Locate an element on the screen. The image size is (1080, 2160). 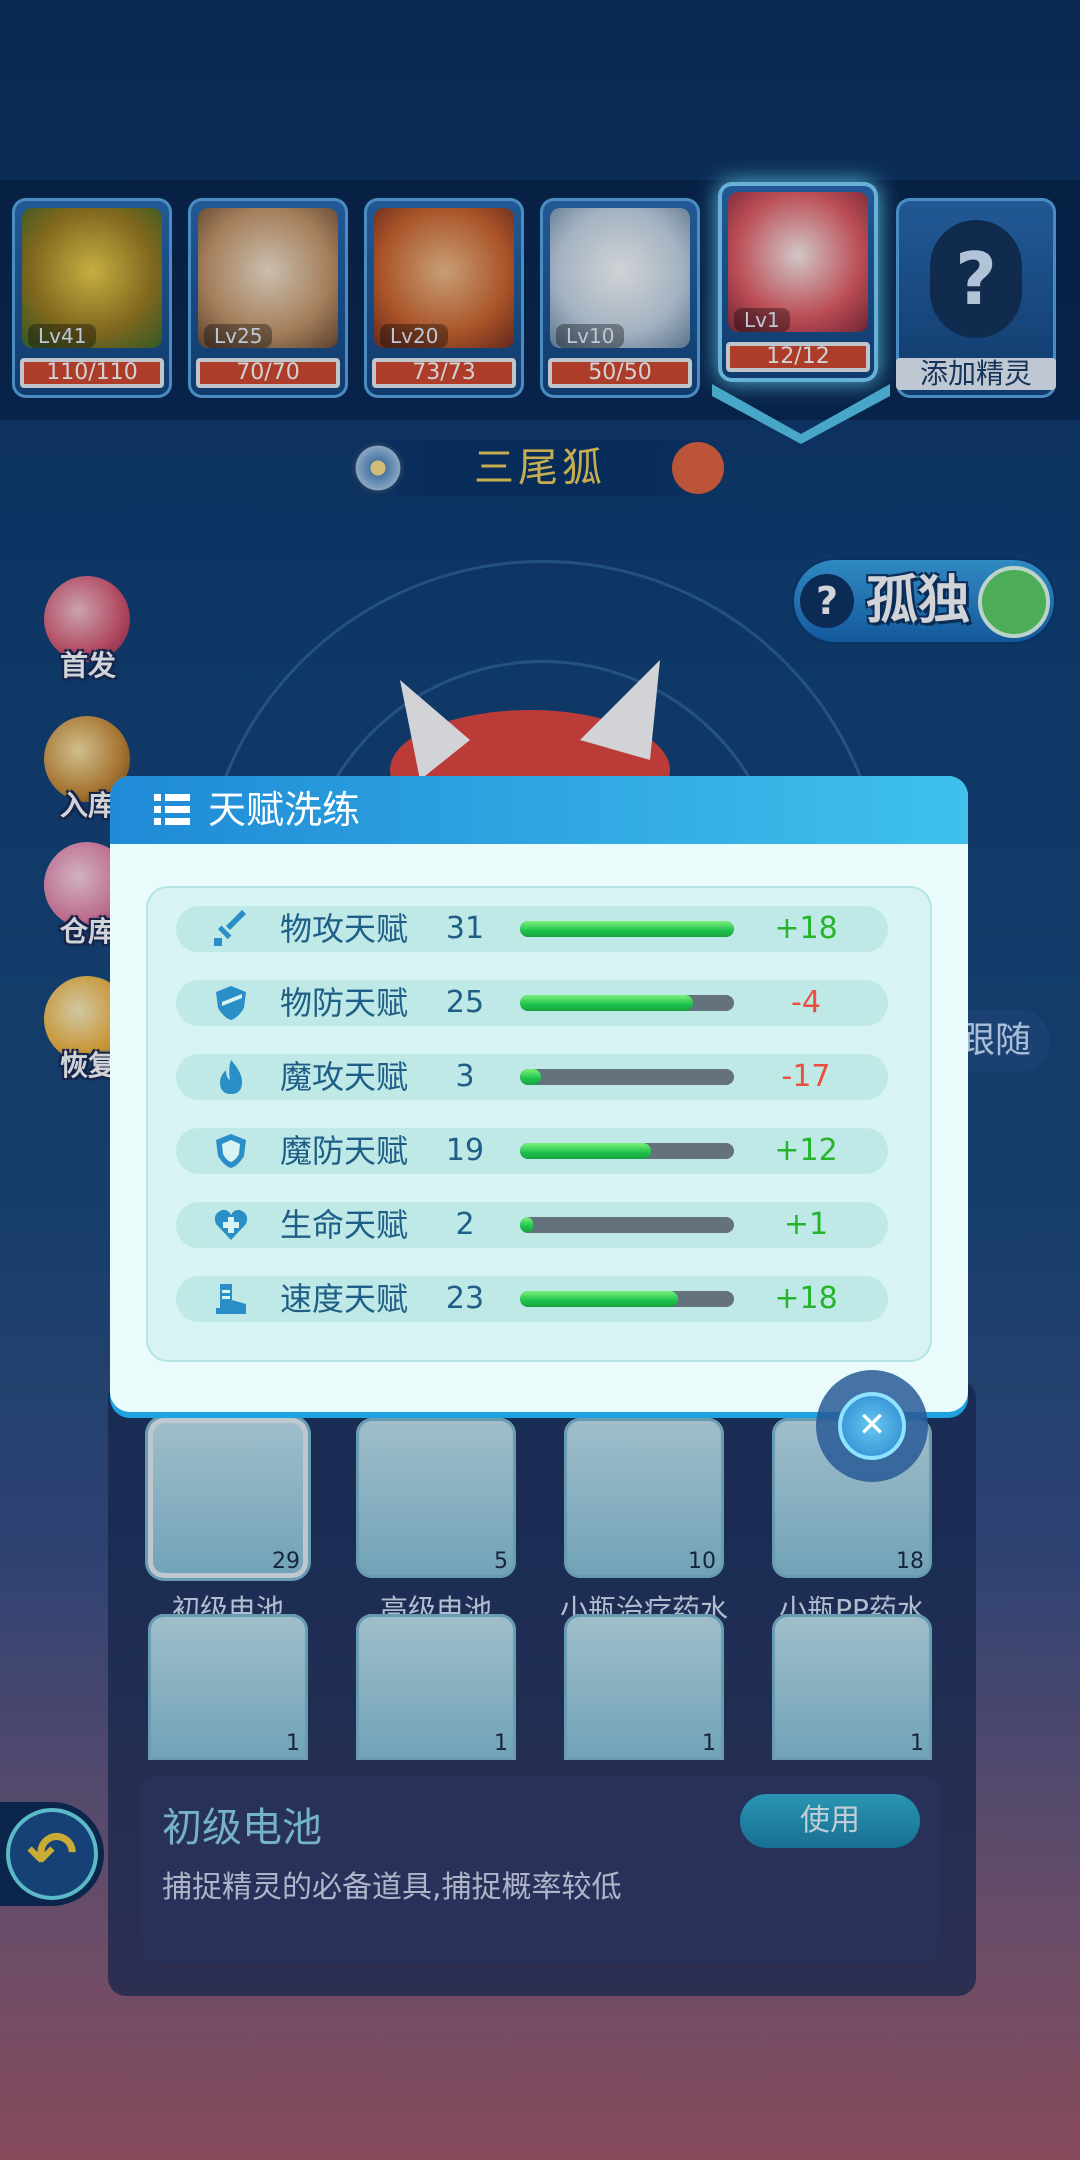
talent-value: 23 is located at coordinates (465, 1298).